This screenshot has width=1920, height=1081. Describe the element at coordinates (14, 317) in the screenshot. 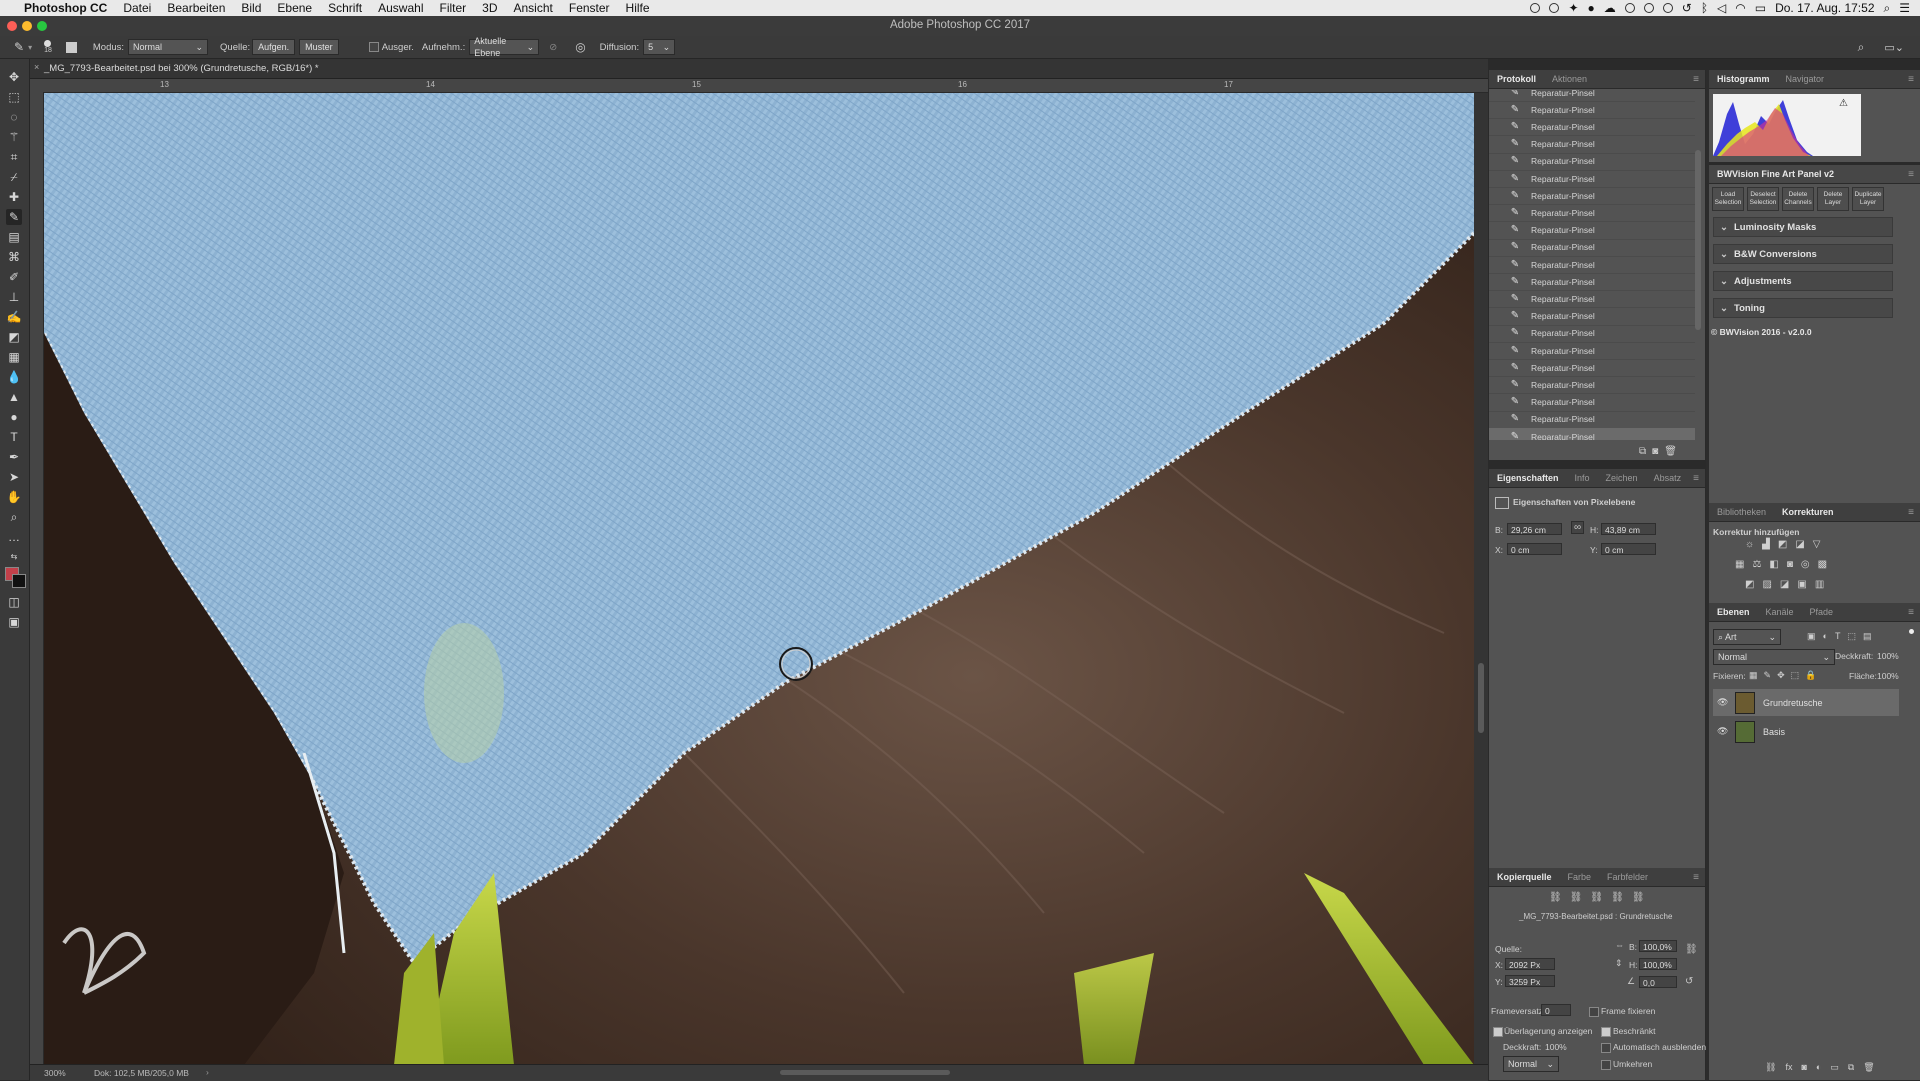

I see `history-brush-tool-icon: ✍` at that location.